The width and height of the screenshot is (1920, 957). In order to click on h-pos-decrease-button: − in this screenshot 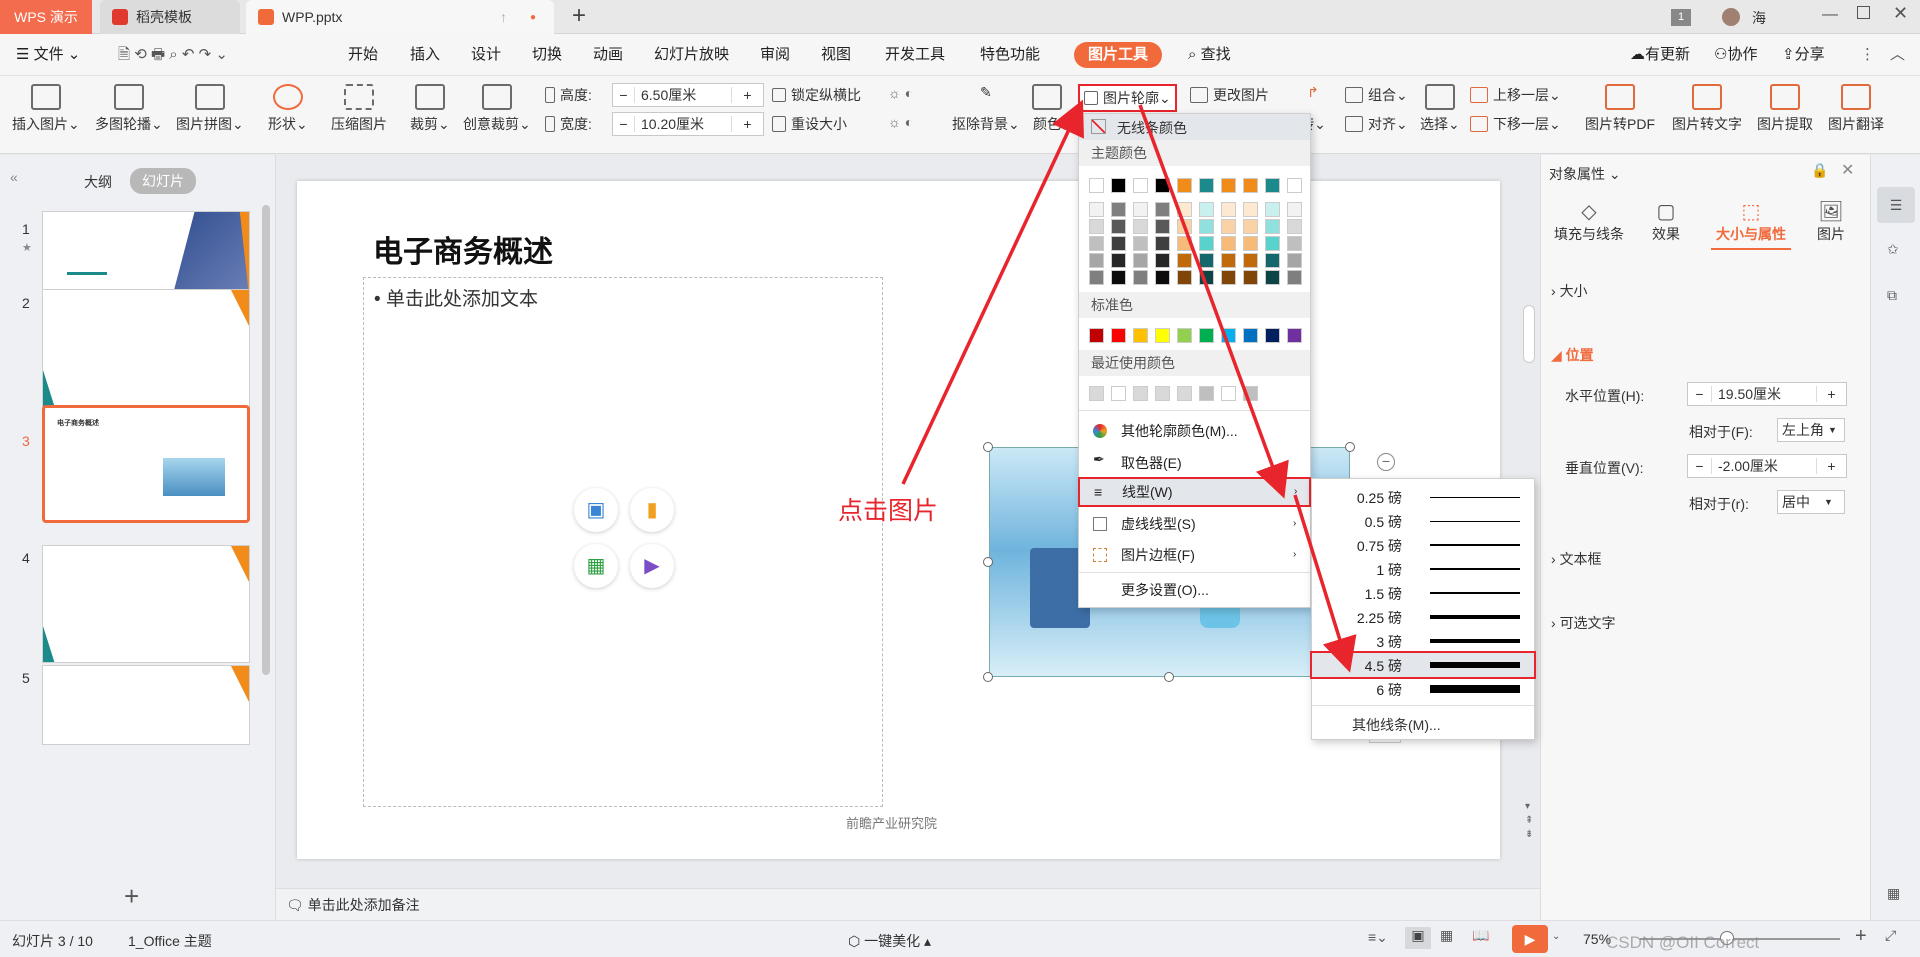, I will do `click(1700, 394)`.